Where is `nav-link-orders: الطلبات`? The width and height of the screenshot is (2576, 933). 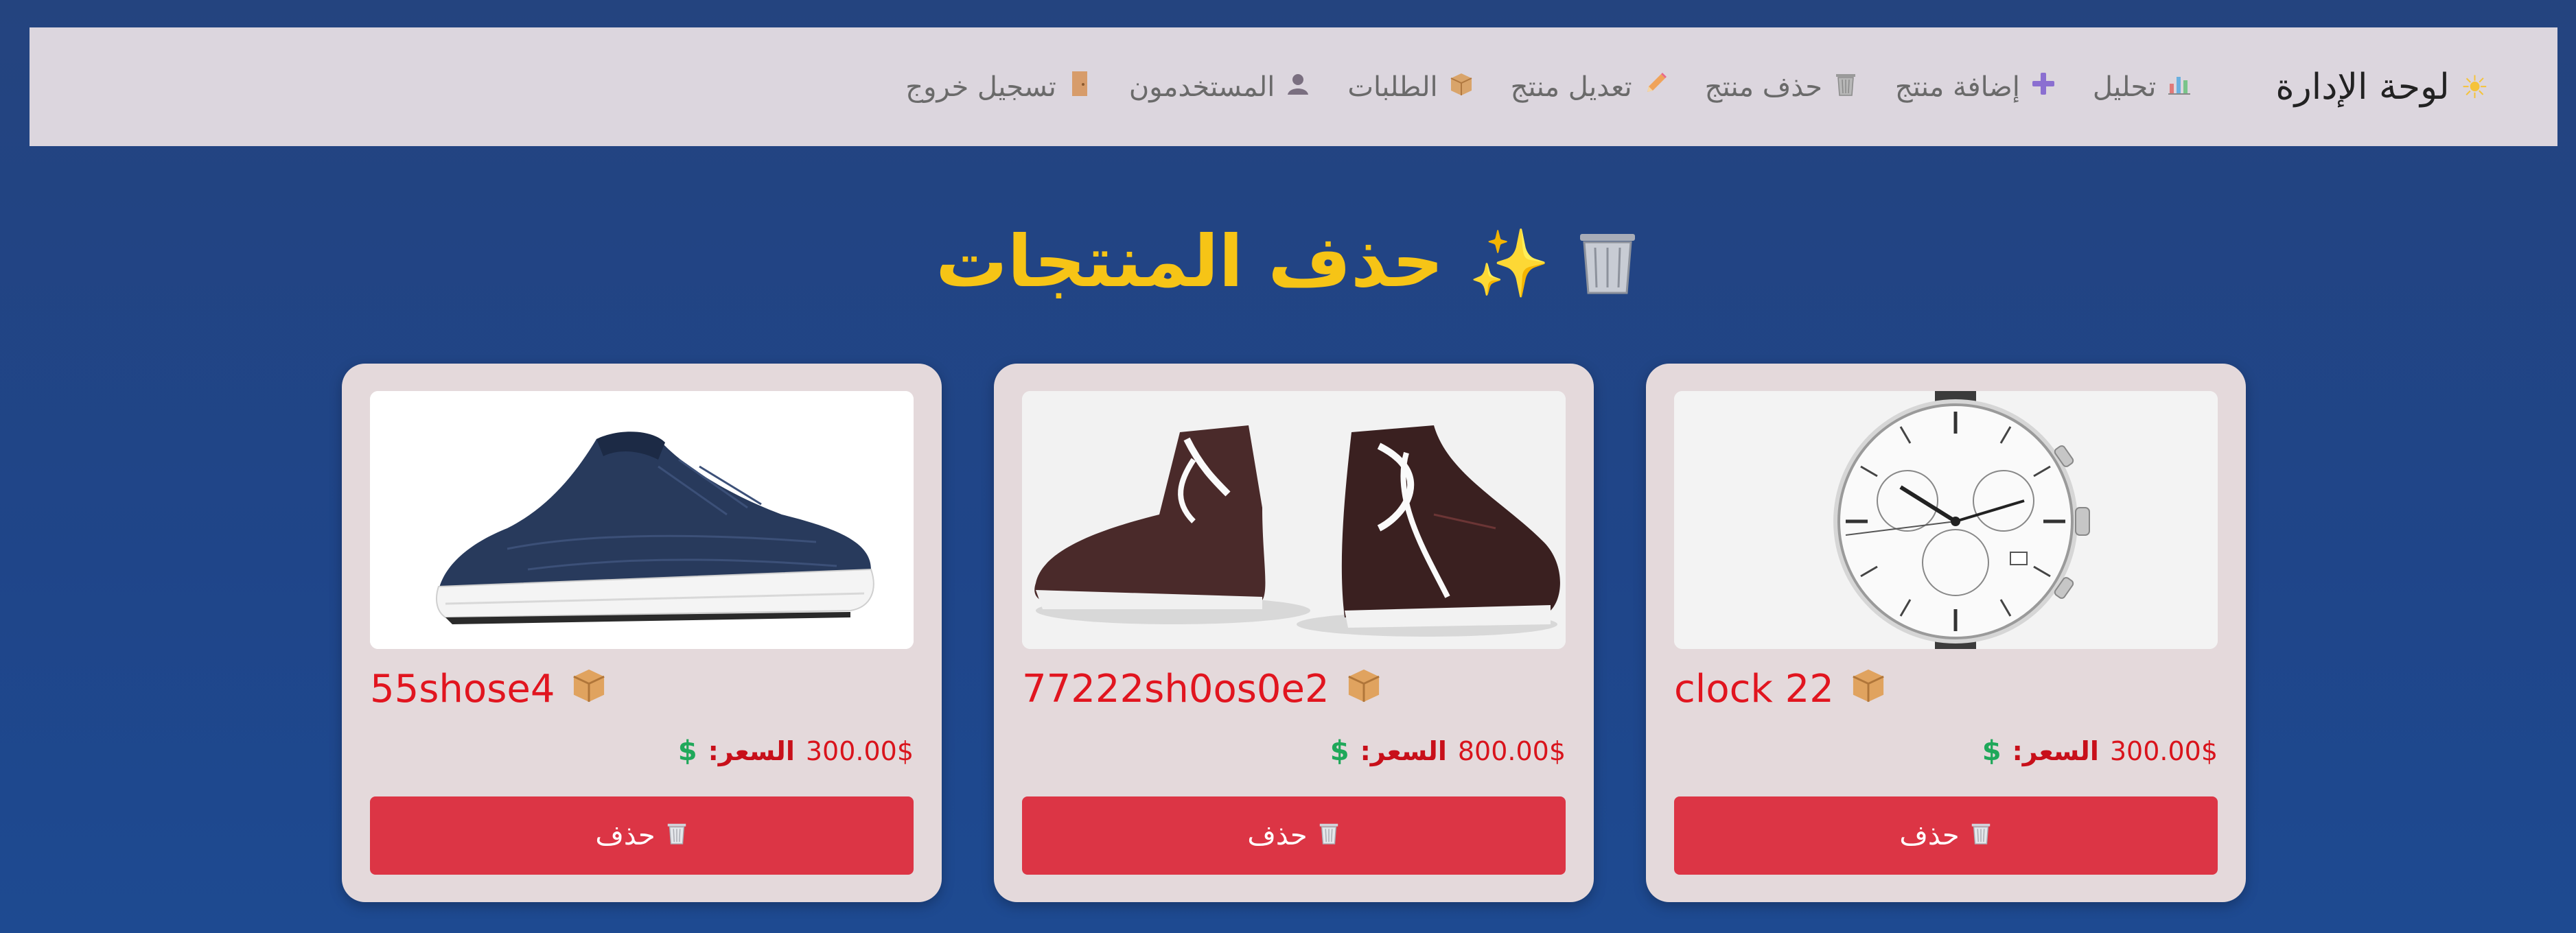
nav-link-orders: الطلبات is located at coordinates (1410, 87).